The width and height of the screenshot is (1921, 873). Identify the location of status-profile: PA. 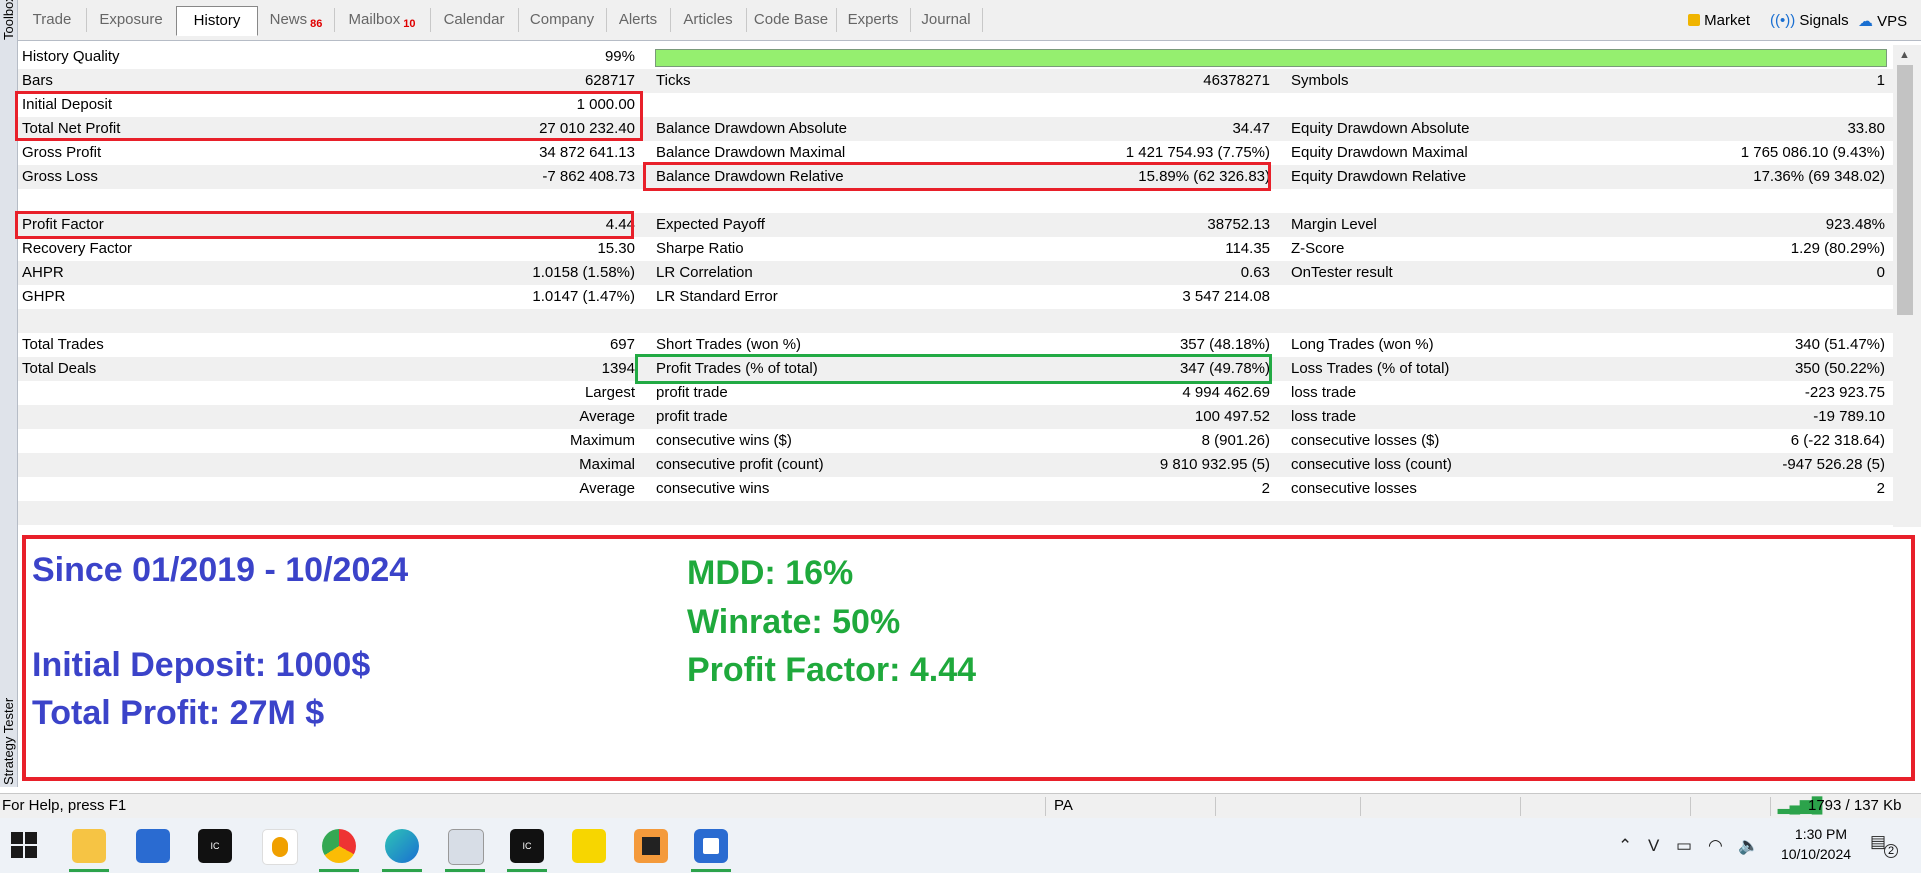
(1063, 805).